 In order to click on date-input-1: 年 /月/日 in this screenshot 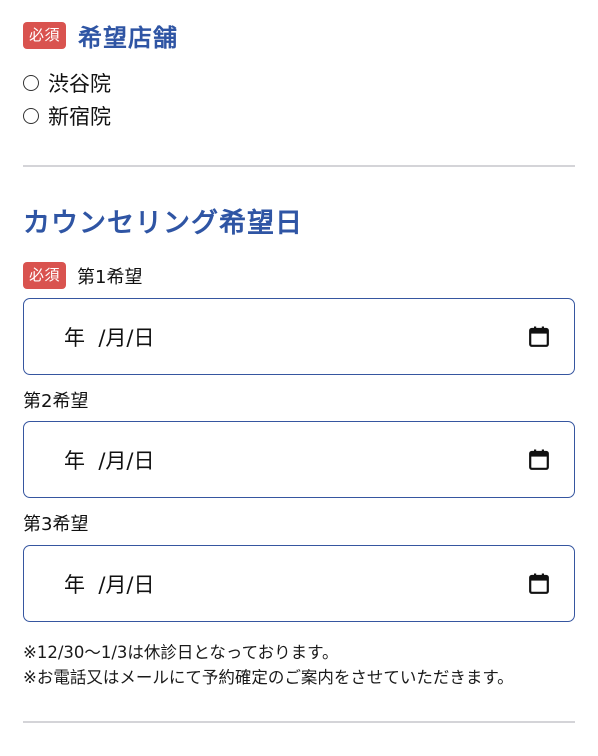, I will do `click(299, 336)`.